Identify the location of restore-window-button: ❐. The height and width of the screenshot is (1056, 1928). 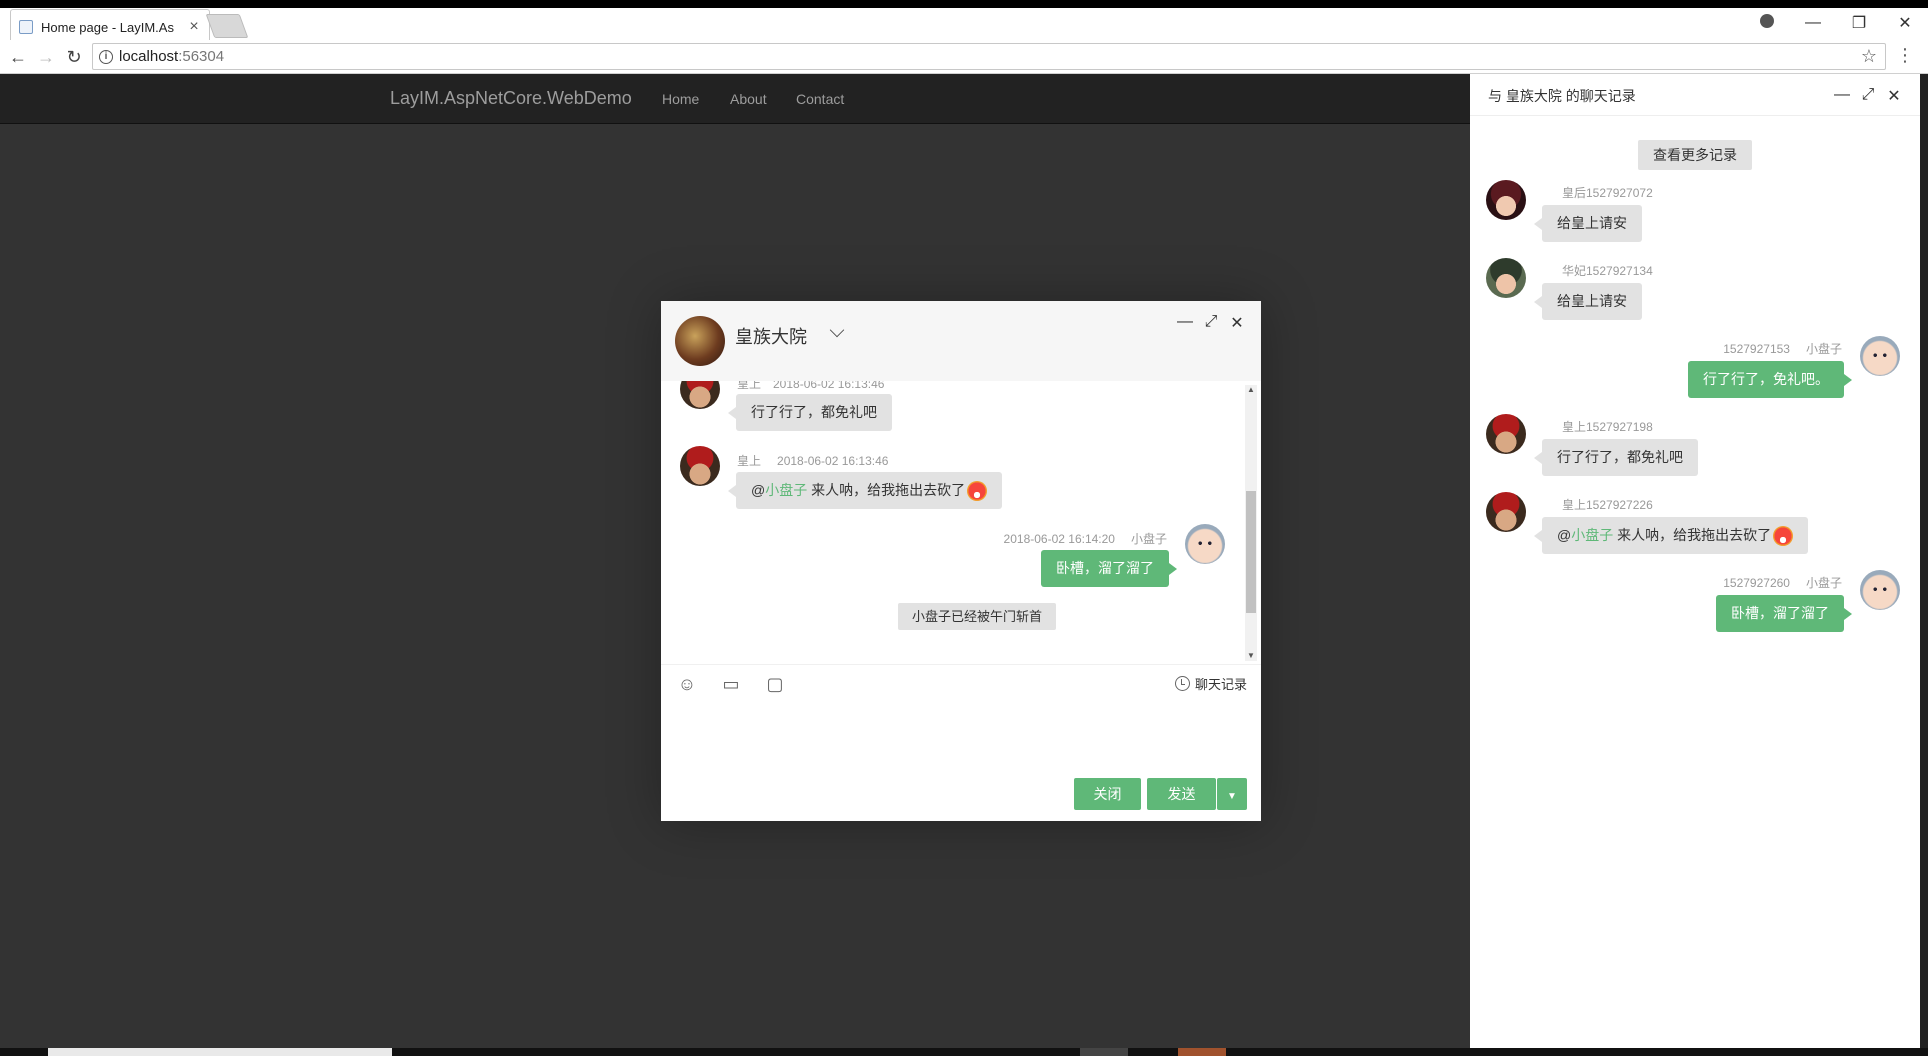
(1859, 23).